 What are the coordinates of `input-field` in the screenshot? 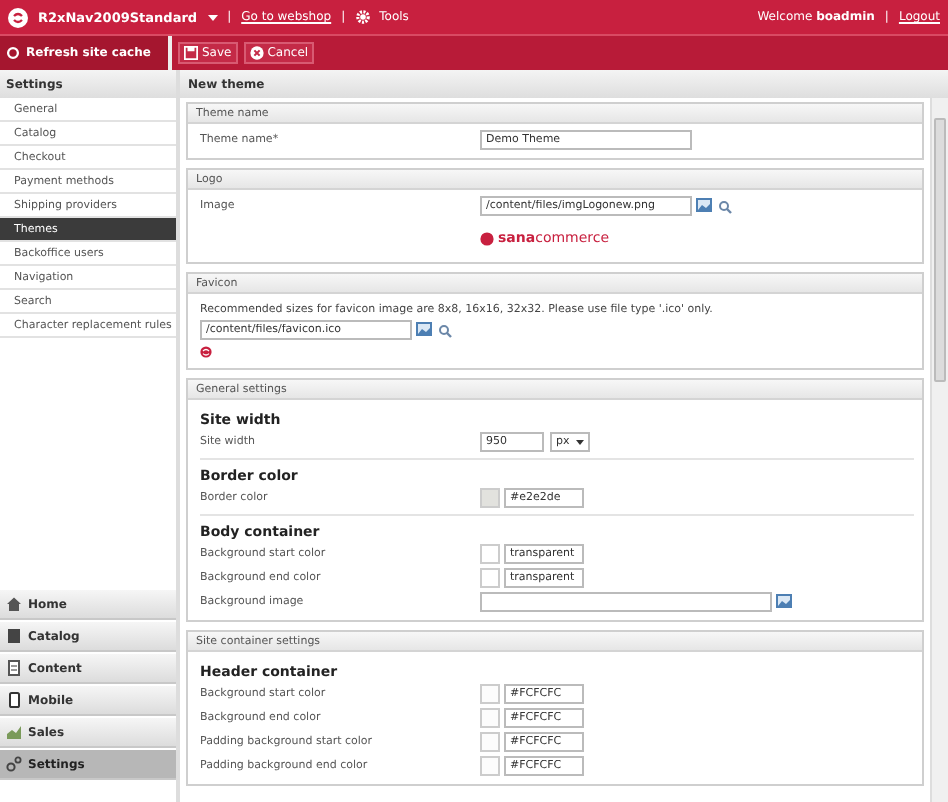 It's located at (626, 602).